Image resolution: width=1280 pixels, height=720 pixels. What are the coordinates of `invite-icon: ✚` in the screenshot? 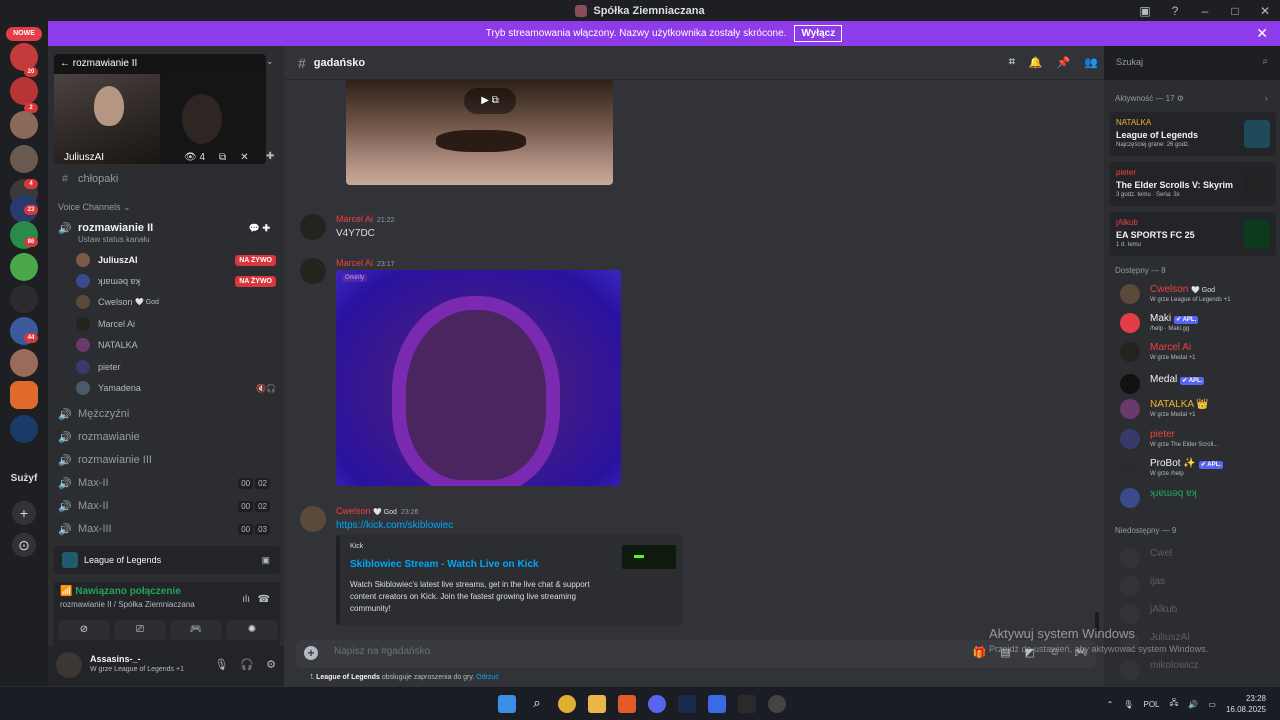 It's located at (270, 156).